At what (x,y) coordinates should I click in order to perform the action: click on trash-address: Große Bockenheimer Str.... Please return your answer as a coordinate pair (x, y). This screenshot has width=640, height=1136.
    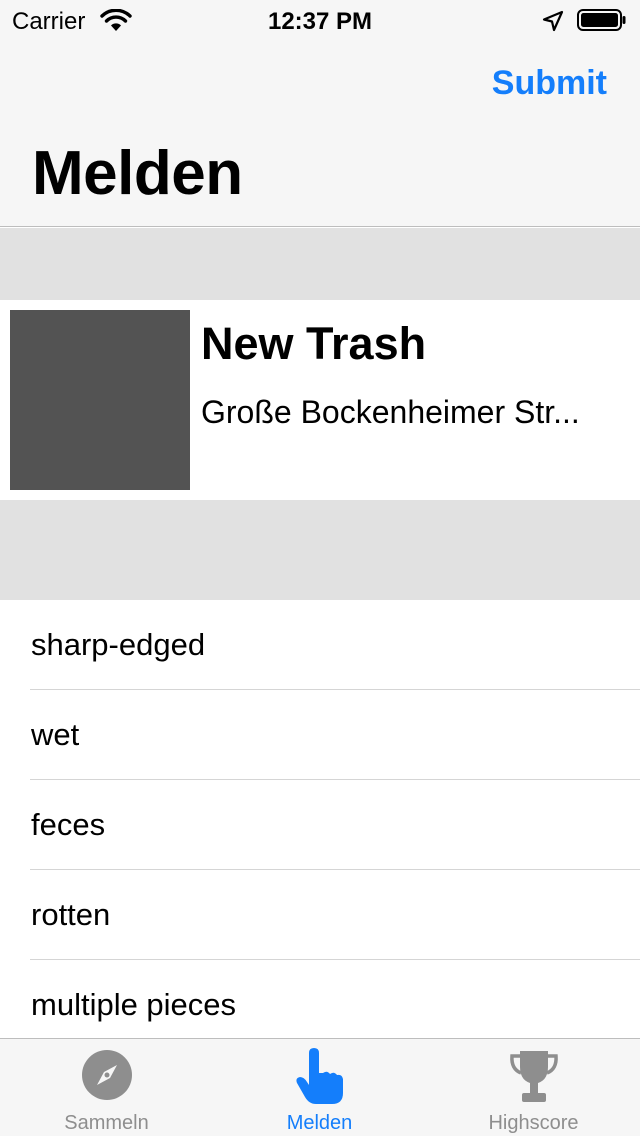
    Looking at the image, I should click on (390, 412).